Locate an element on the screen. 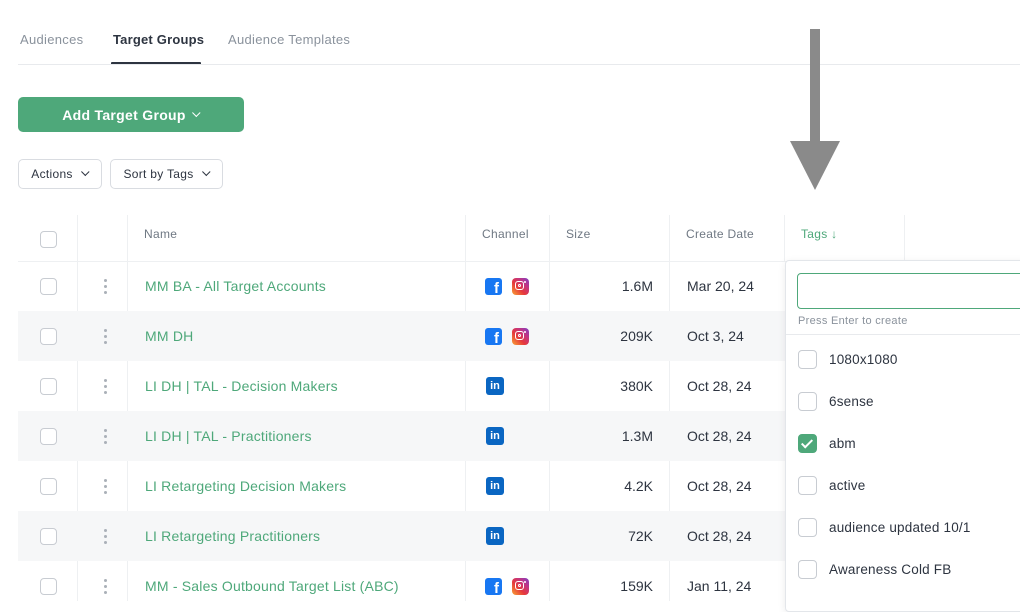 The width and height of the screenshot is (1020, 612). tag-option-label: active is located at coordinates (847, 485).